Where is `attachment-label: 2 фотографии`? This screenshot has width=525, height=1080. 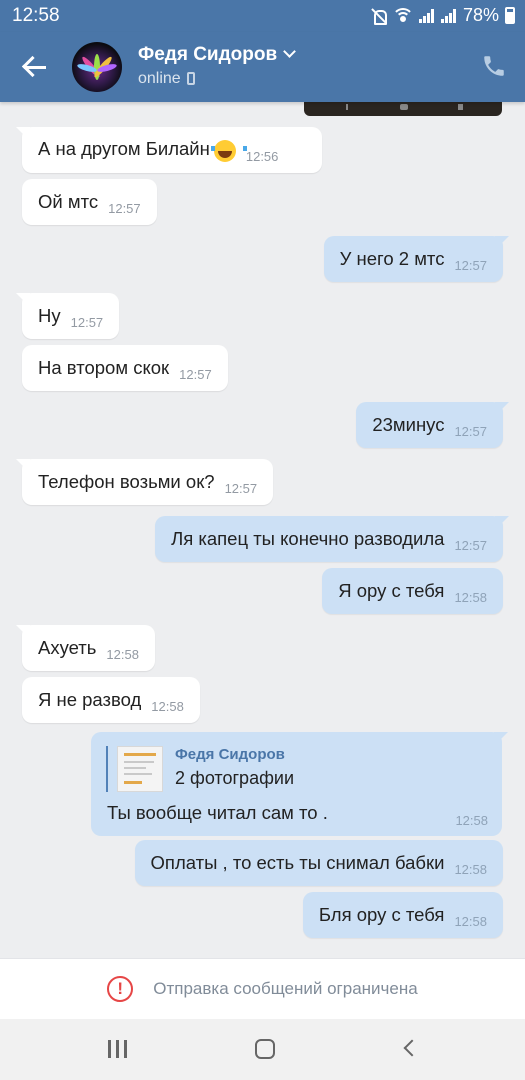
attachment-label: 2 фотографии is located at coordinates (234, 778).